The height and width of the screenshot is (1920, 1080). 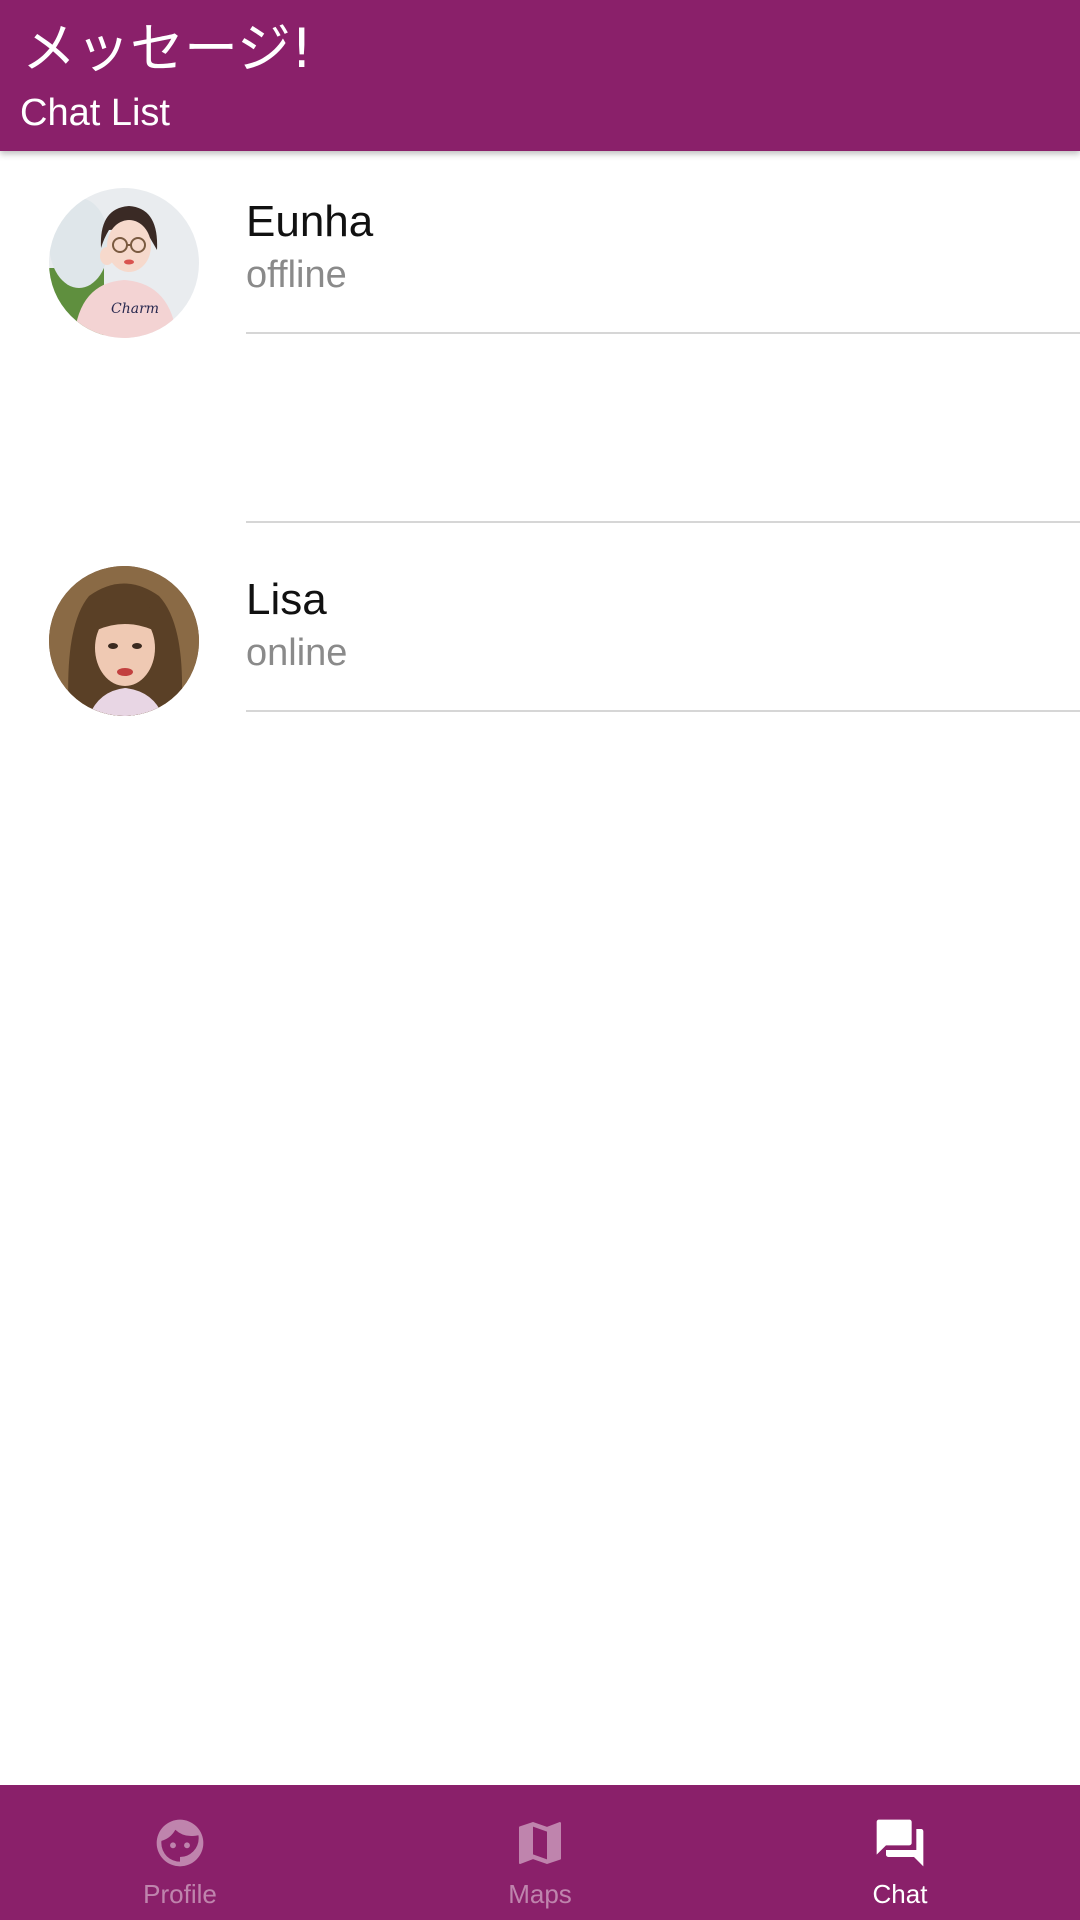 I want to click on avatar-photo, so click(x=124, y=641).